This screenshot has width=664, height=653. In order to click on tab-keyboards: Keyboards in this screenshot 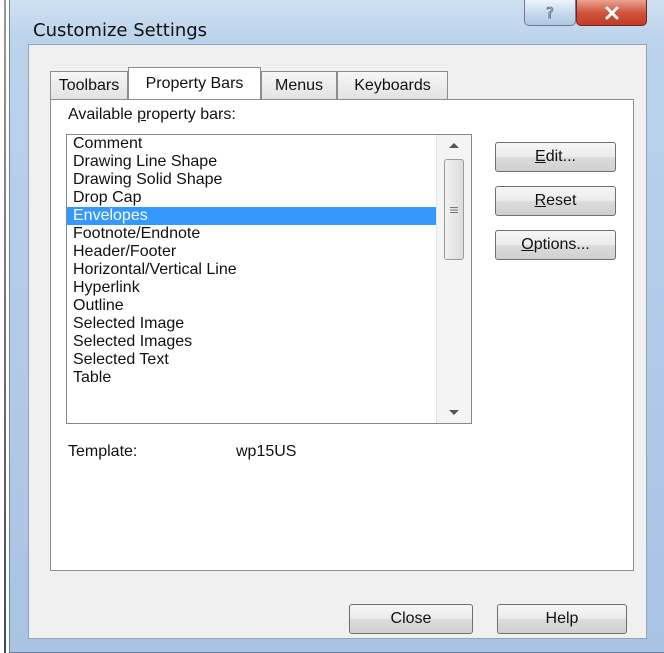, I will do `click(392, 85)`.